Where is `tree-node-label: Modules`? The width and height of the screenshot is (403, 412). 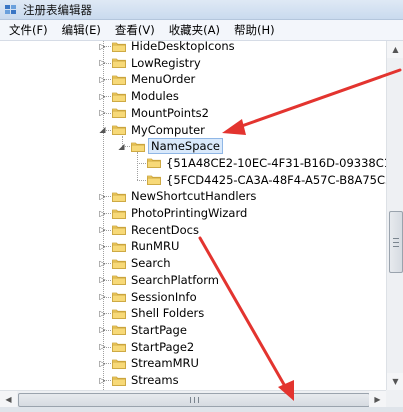 tree-node-label: Modules is located at coordinates (155, 96).